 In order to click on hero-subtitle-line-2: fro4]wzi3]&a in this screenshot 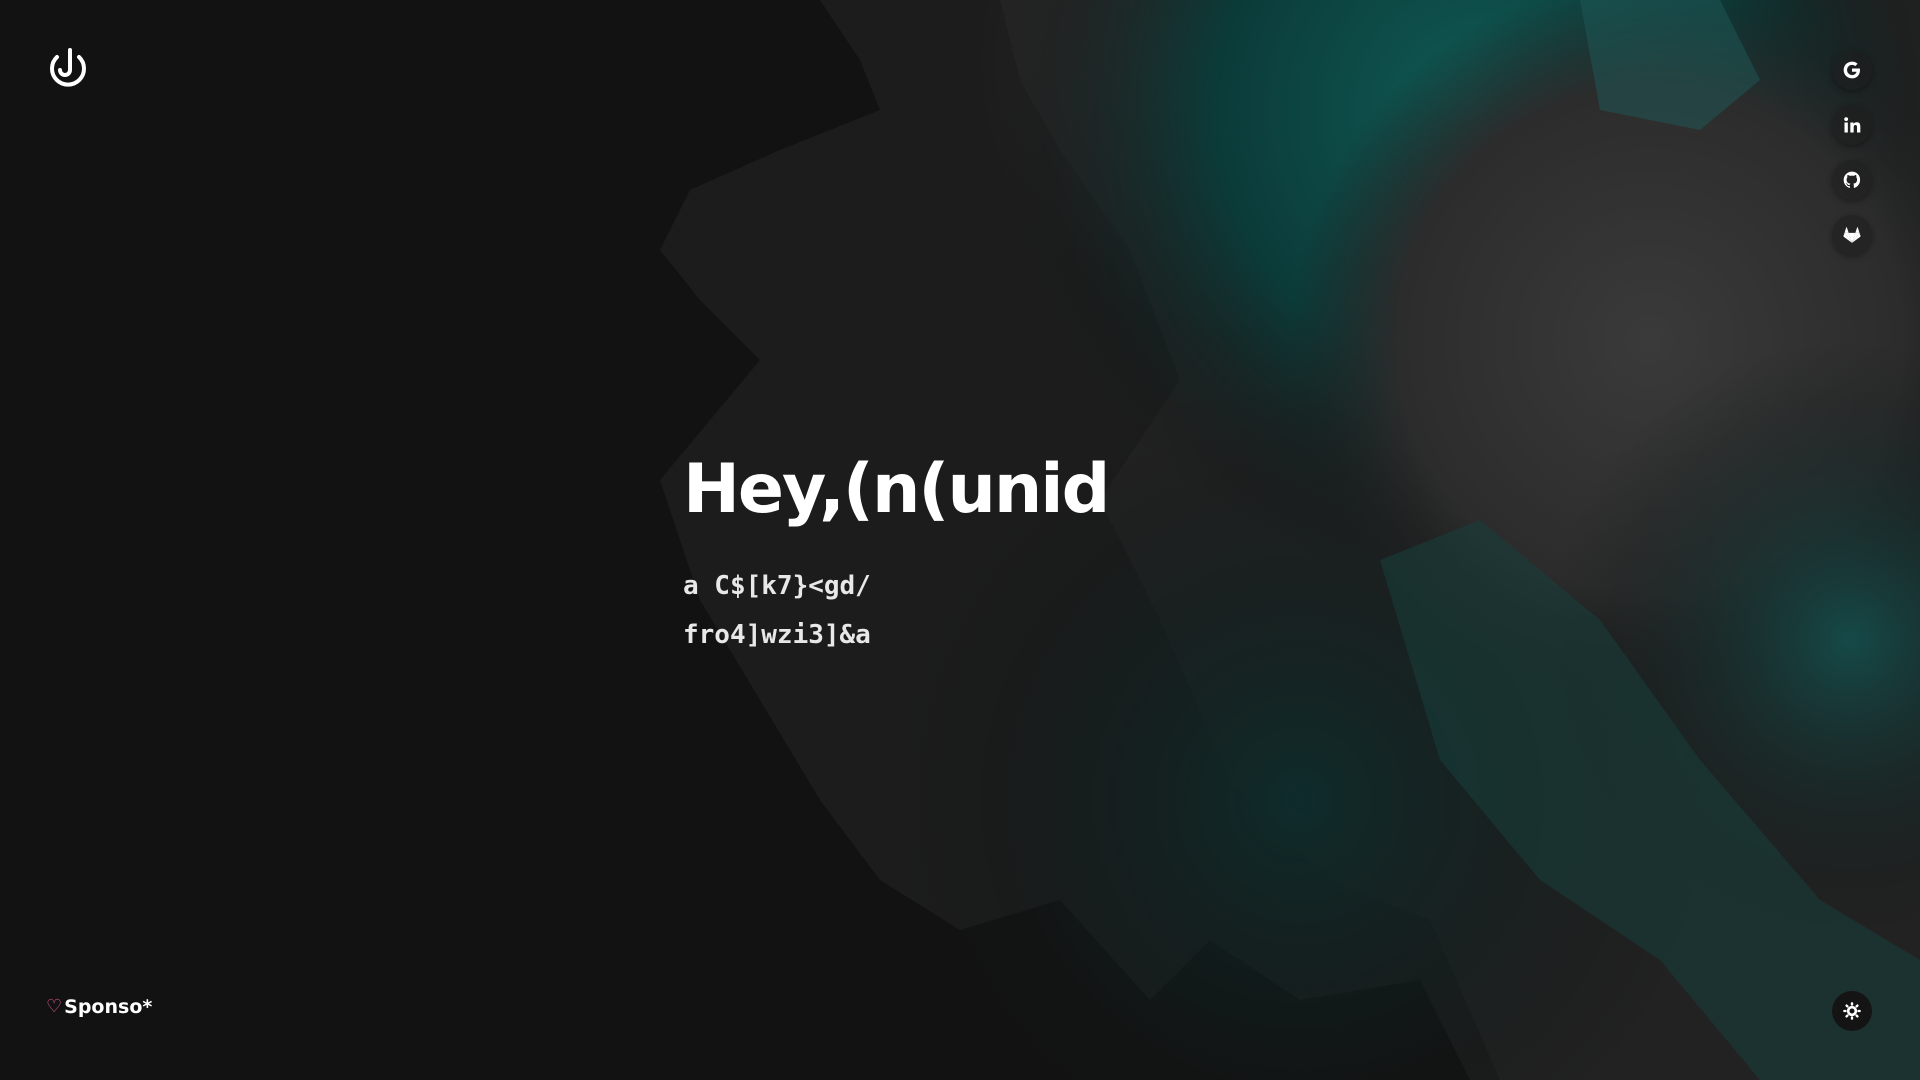, I will do `click(777, 635)`.